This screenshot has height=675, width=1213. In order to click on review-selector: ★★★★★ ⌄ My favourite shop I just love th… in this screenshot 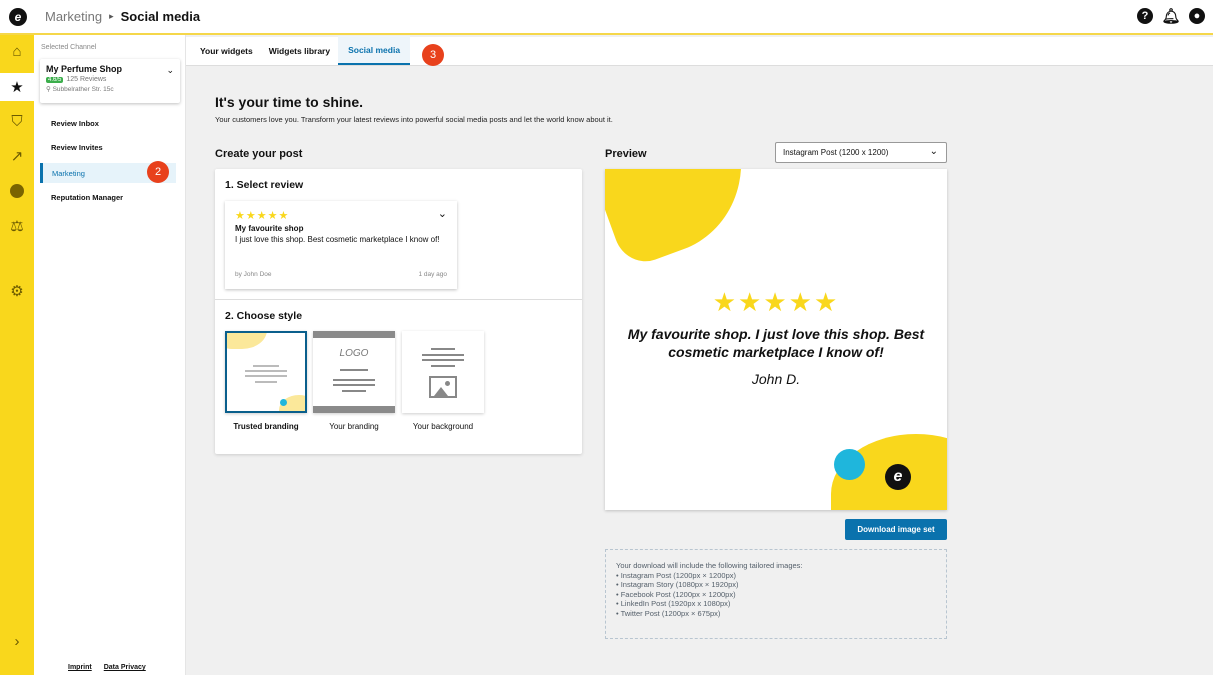, I will do `click(341, 245)`.